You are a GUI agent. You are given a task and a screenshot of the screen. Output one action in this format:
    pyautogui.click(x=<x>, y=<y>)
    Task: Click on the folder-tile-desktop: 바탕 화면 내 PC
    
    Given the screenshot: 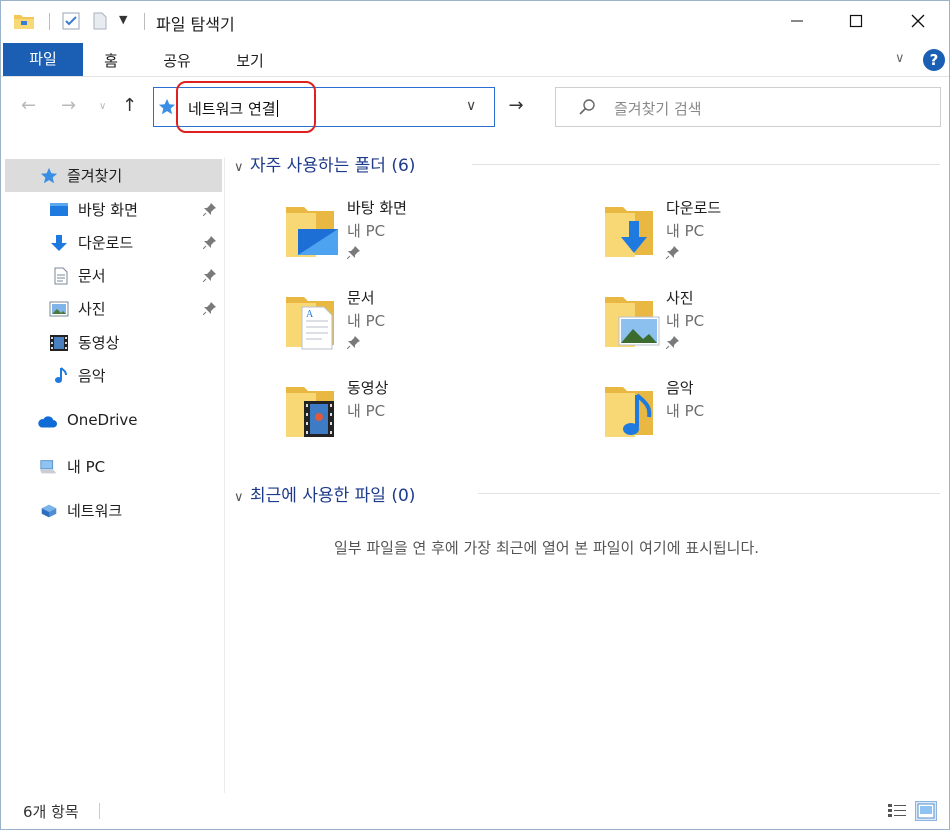 What is the action you would take?
    pyautogui.click(x=434, y=236)
    